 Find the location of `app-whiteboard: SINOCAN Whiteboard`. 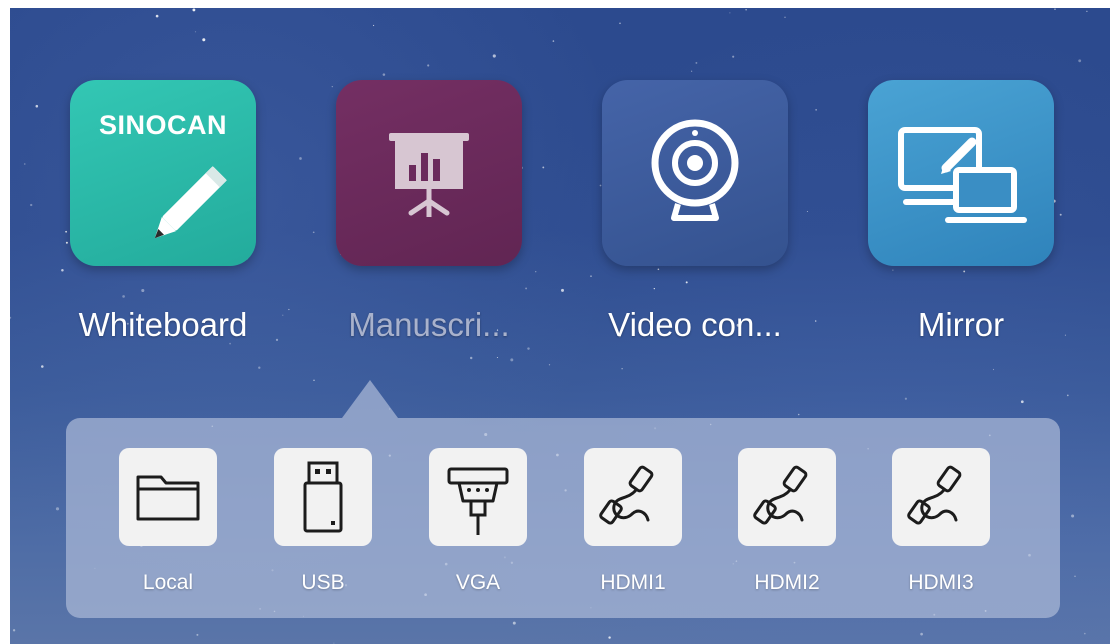

app-whiteboard: SINOCAN Whiteboard is located at coordinates (163, 212).